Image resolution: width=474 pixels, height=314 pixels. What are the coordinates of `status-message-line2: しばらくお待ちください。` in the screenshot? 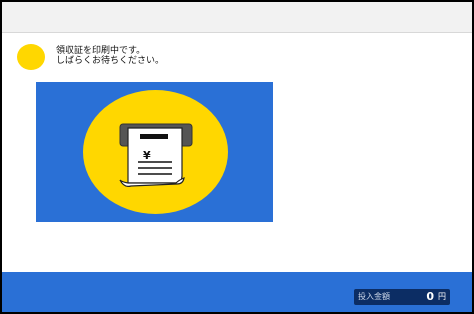 It's located at (110, 61).